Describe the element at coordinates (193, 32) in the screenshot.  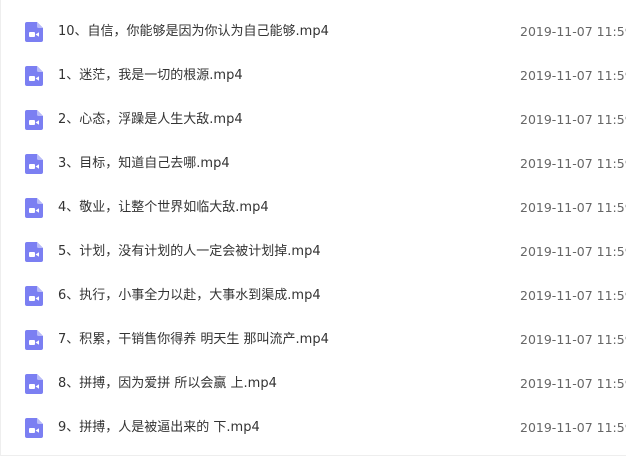
I see `file-name: 10、自信，你能够是因为你认为自己能够.mp4` at that location.